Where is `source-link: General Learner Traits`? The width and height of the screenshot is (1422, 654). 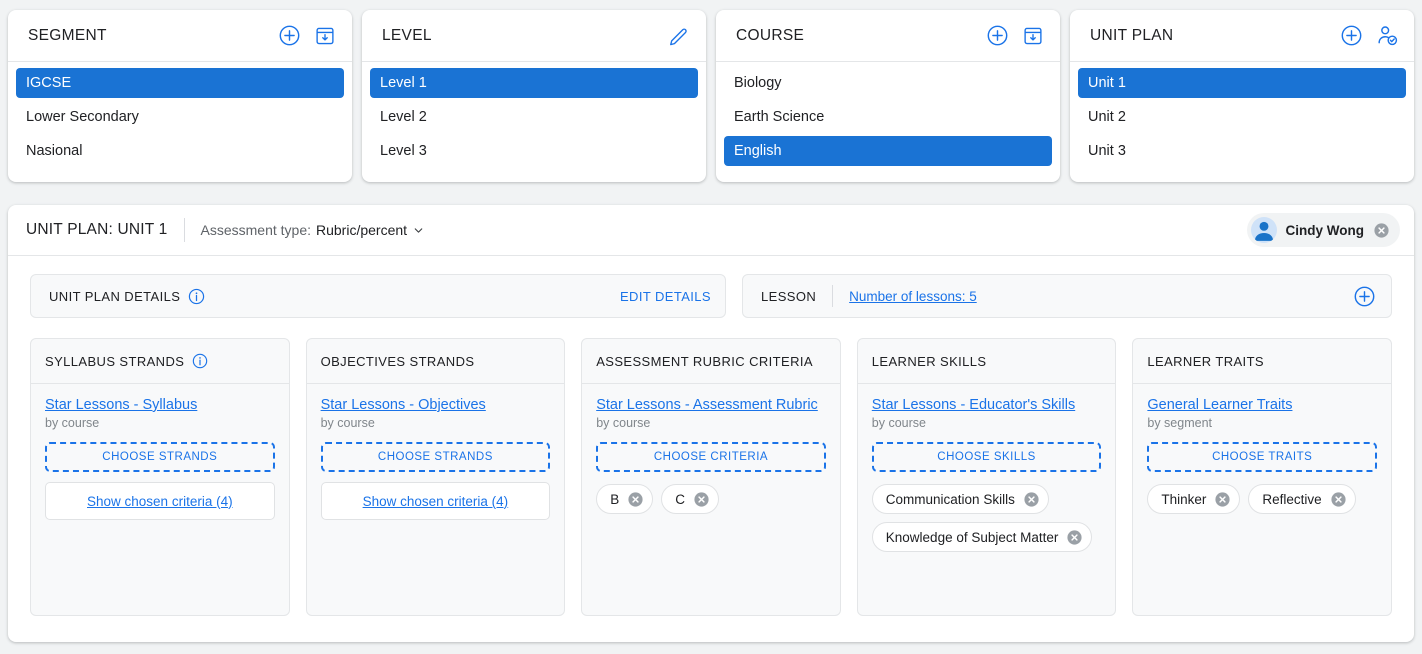
source-link: General Learner Traits is located at coordinates (1219, 405).